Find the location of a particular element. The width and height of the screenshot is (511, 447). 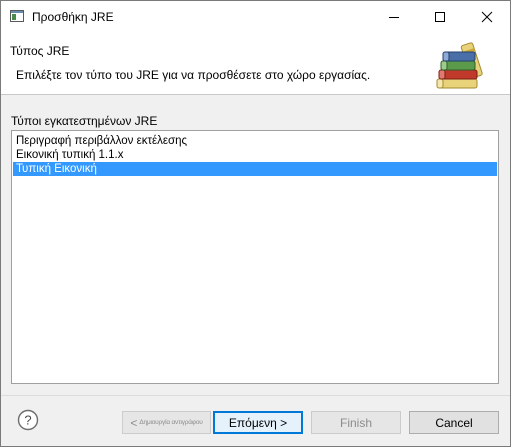

minimize-icon is located at coordinates (394, 17).